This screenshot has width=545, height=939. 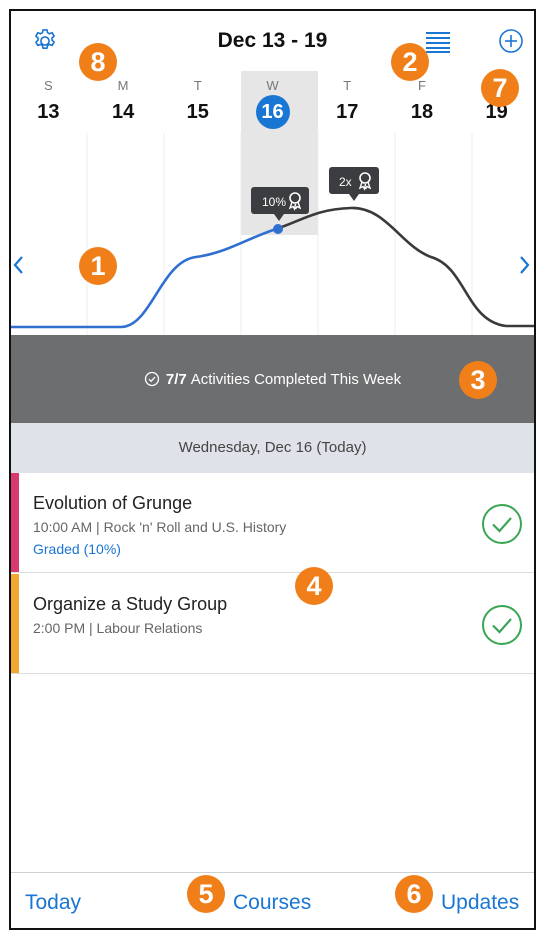 I want to click on day-number: 15, so click(x=197, y=112).